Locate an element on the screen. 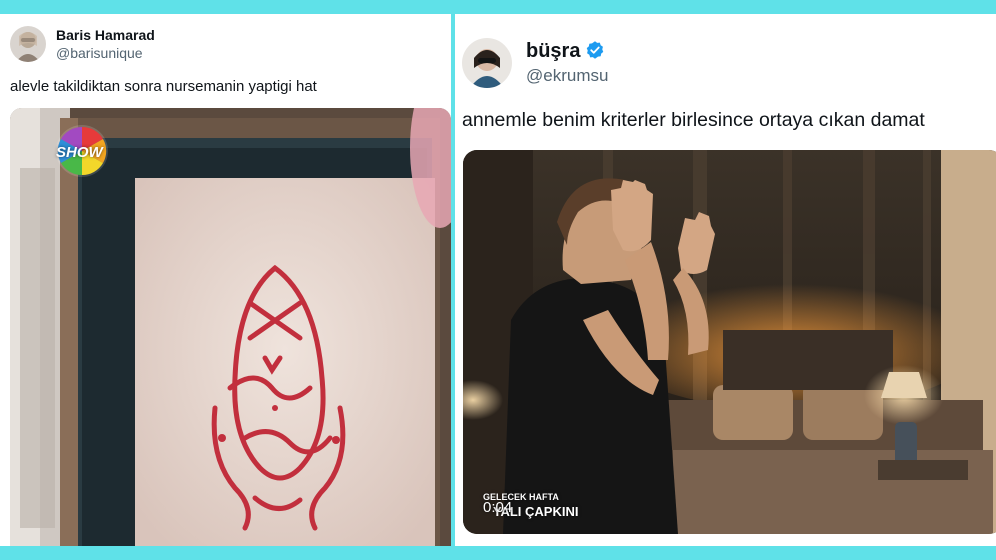 The height and width of the screenshot is (560, 996). display-name-text: büşra is located at coordinates (553, 51).